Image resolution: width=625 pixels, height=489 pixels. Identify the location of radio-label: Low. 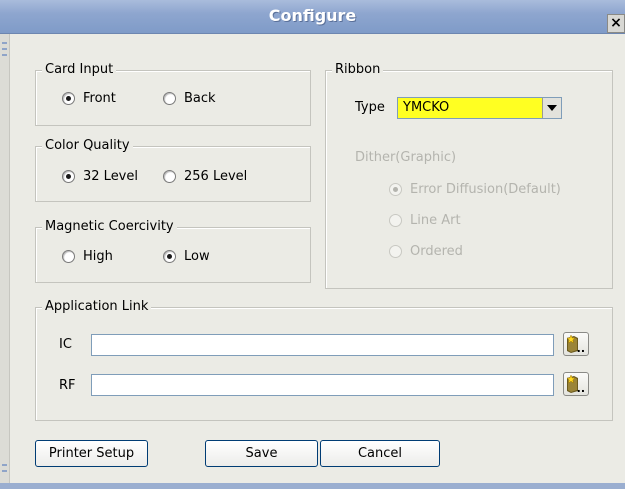
(197, 256).